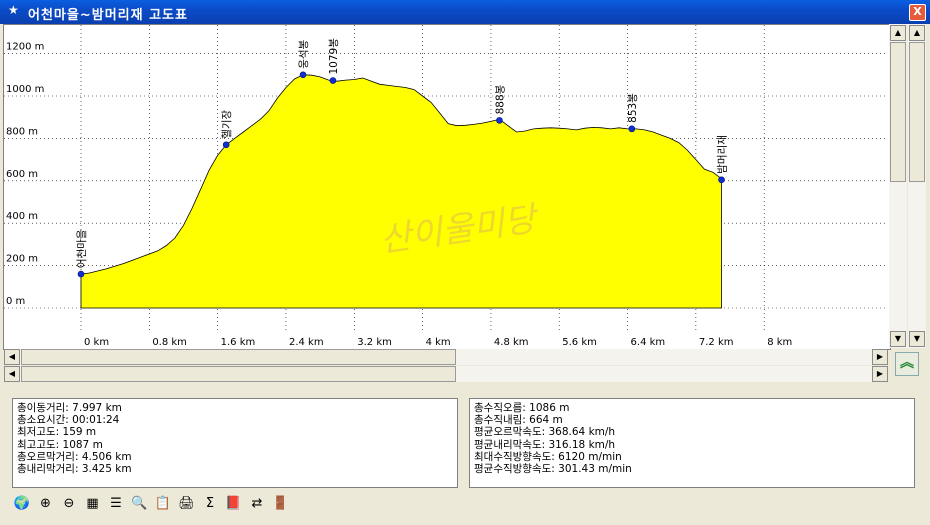 The image size is (930, 525). I want to click on x-tick-label: 0 km, so click(96, 342).